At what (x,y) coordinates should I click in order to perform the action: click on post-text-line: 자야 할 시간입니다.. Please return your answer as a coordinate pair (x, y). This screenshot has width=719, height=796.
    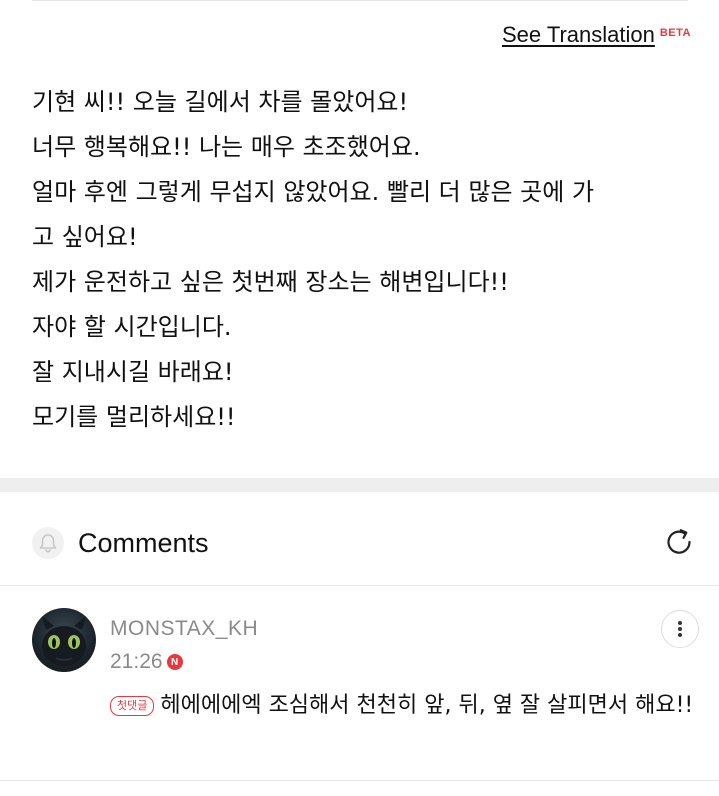
    Looking at the image, I should click on (132, 327).